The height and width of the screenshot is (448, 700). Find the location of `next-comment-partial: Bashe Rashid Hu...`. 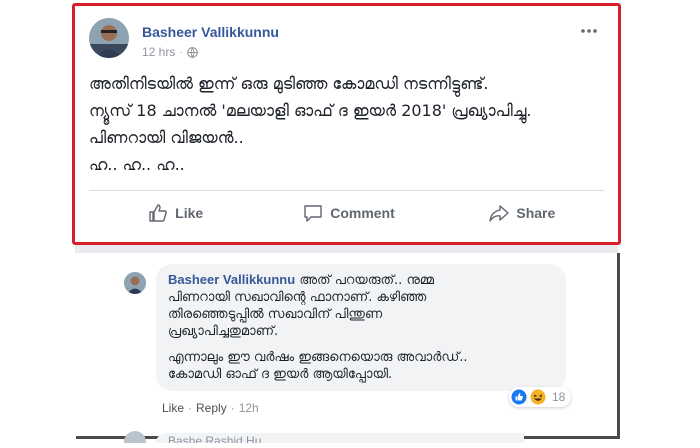

next-comment-partial: Bashe Rashid Hu... is located at coordinates (324, 437).